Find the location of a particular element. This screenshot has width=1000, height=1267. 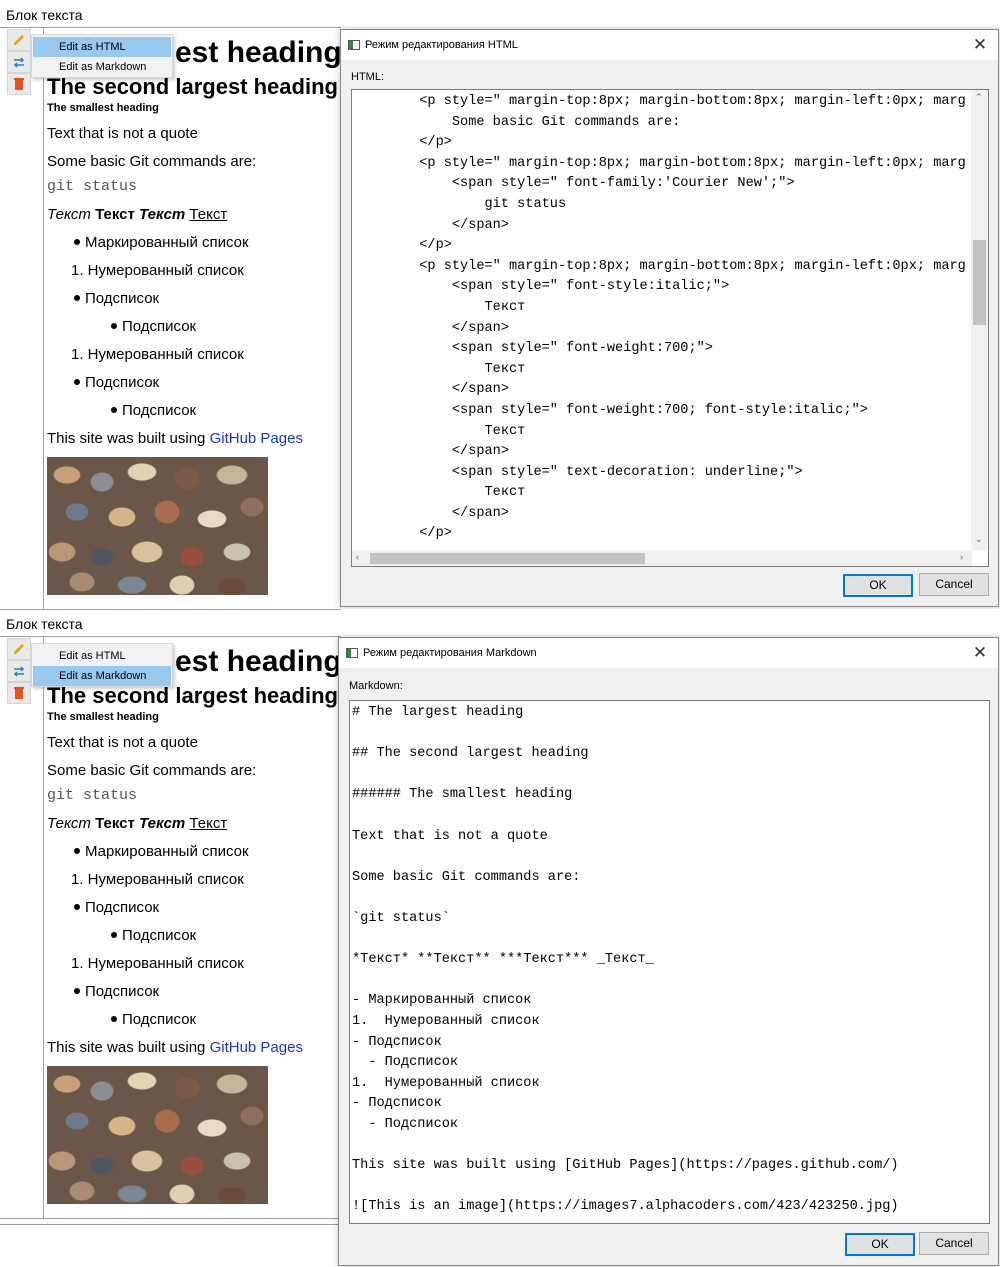

code-line: <span style=" font-style:italic;"> is located at coordinates (542, 287).